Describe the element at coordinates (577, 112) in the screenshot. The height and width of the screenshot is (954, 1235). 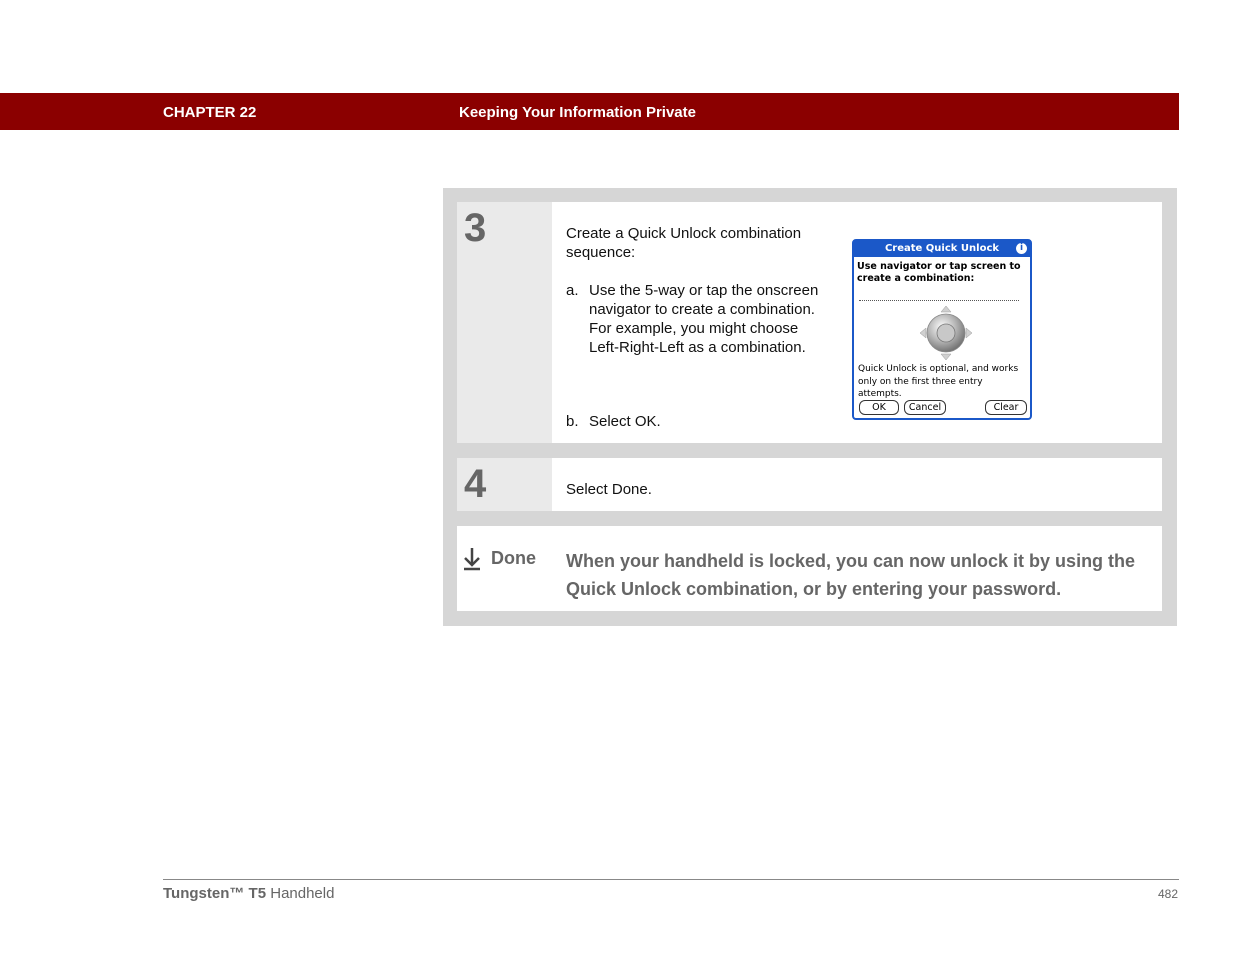
I see `chapter-title: Keeping Your Information Private` at that location.